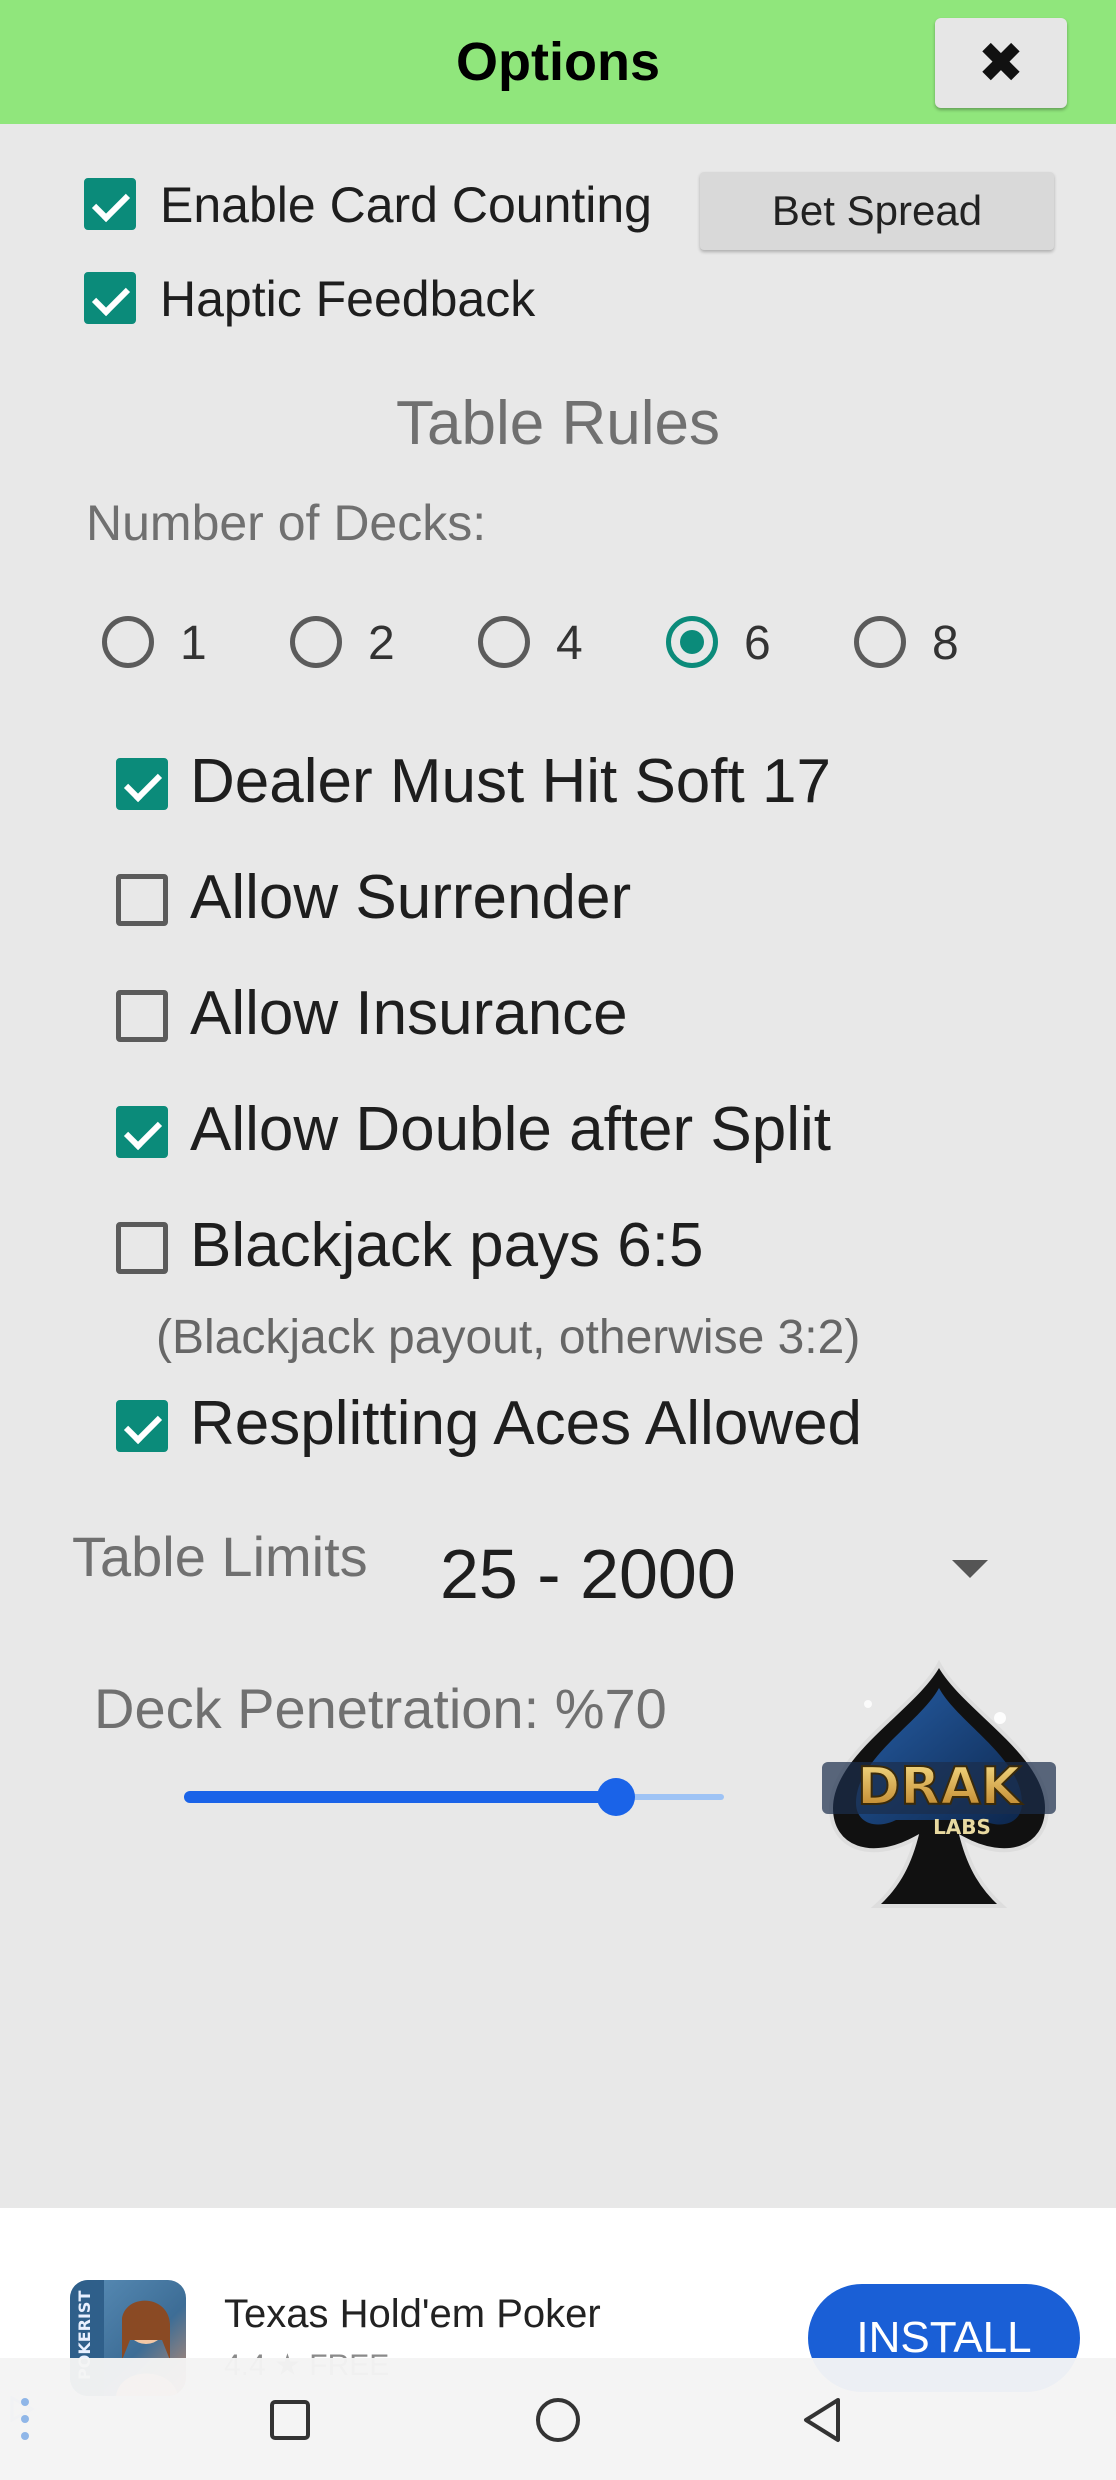 Image resolution: width=1116 pixels, height=2480 pixels. Describe the element at coordinates (142, 784) in the screenshot. I see `dealer-hit-soft-17-checkbox` at that location.